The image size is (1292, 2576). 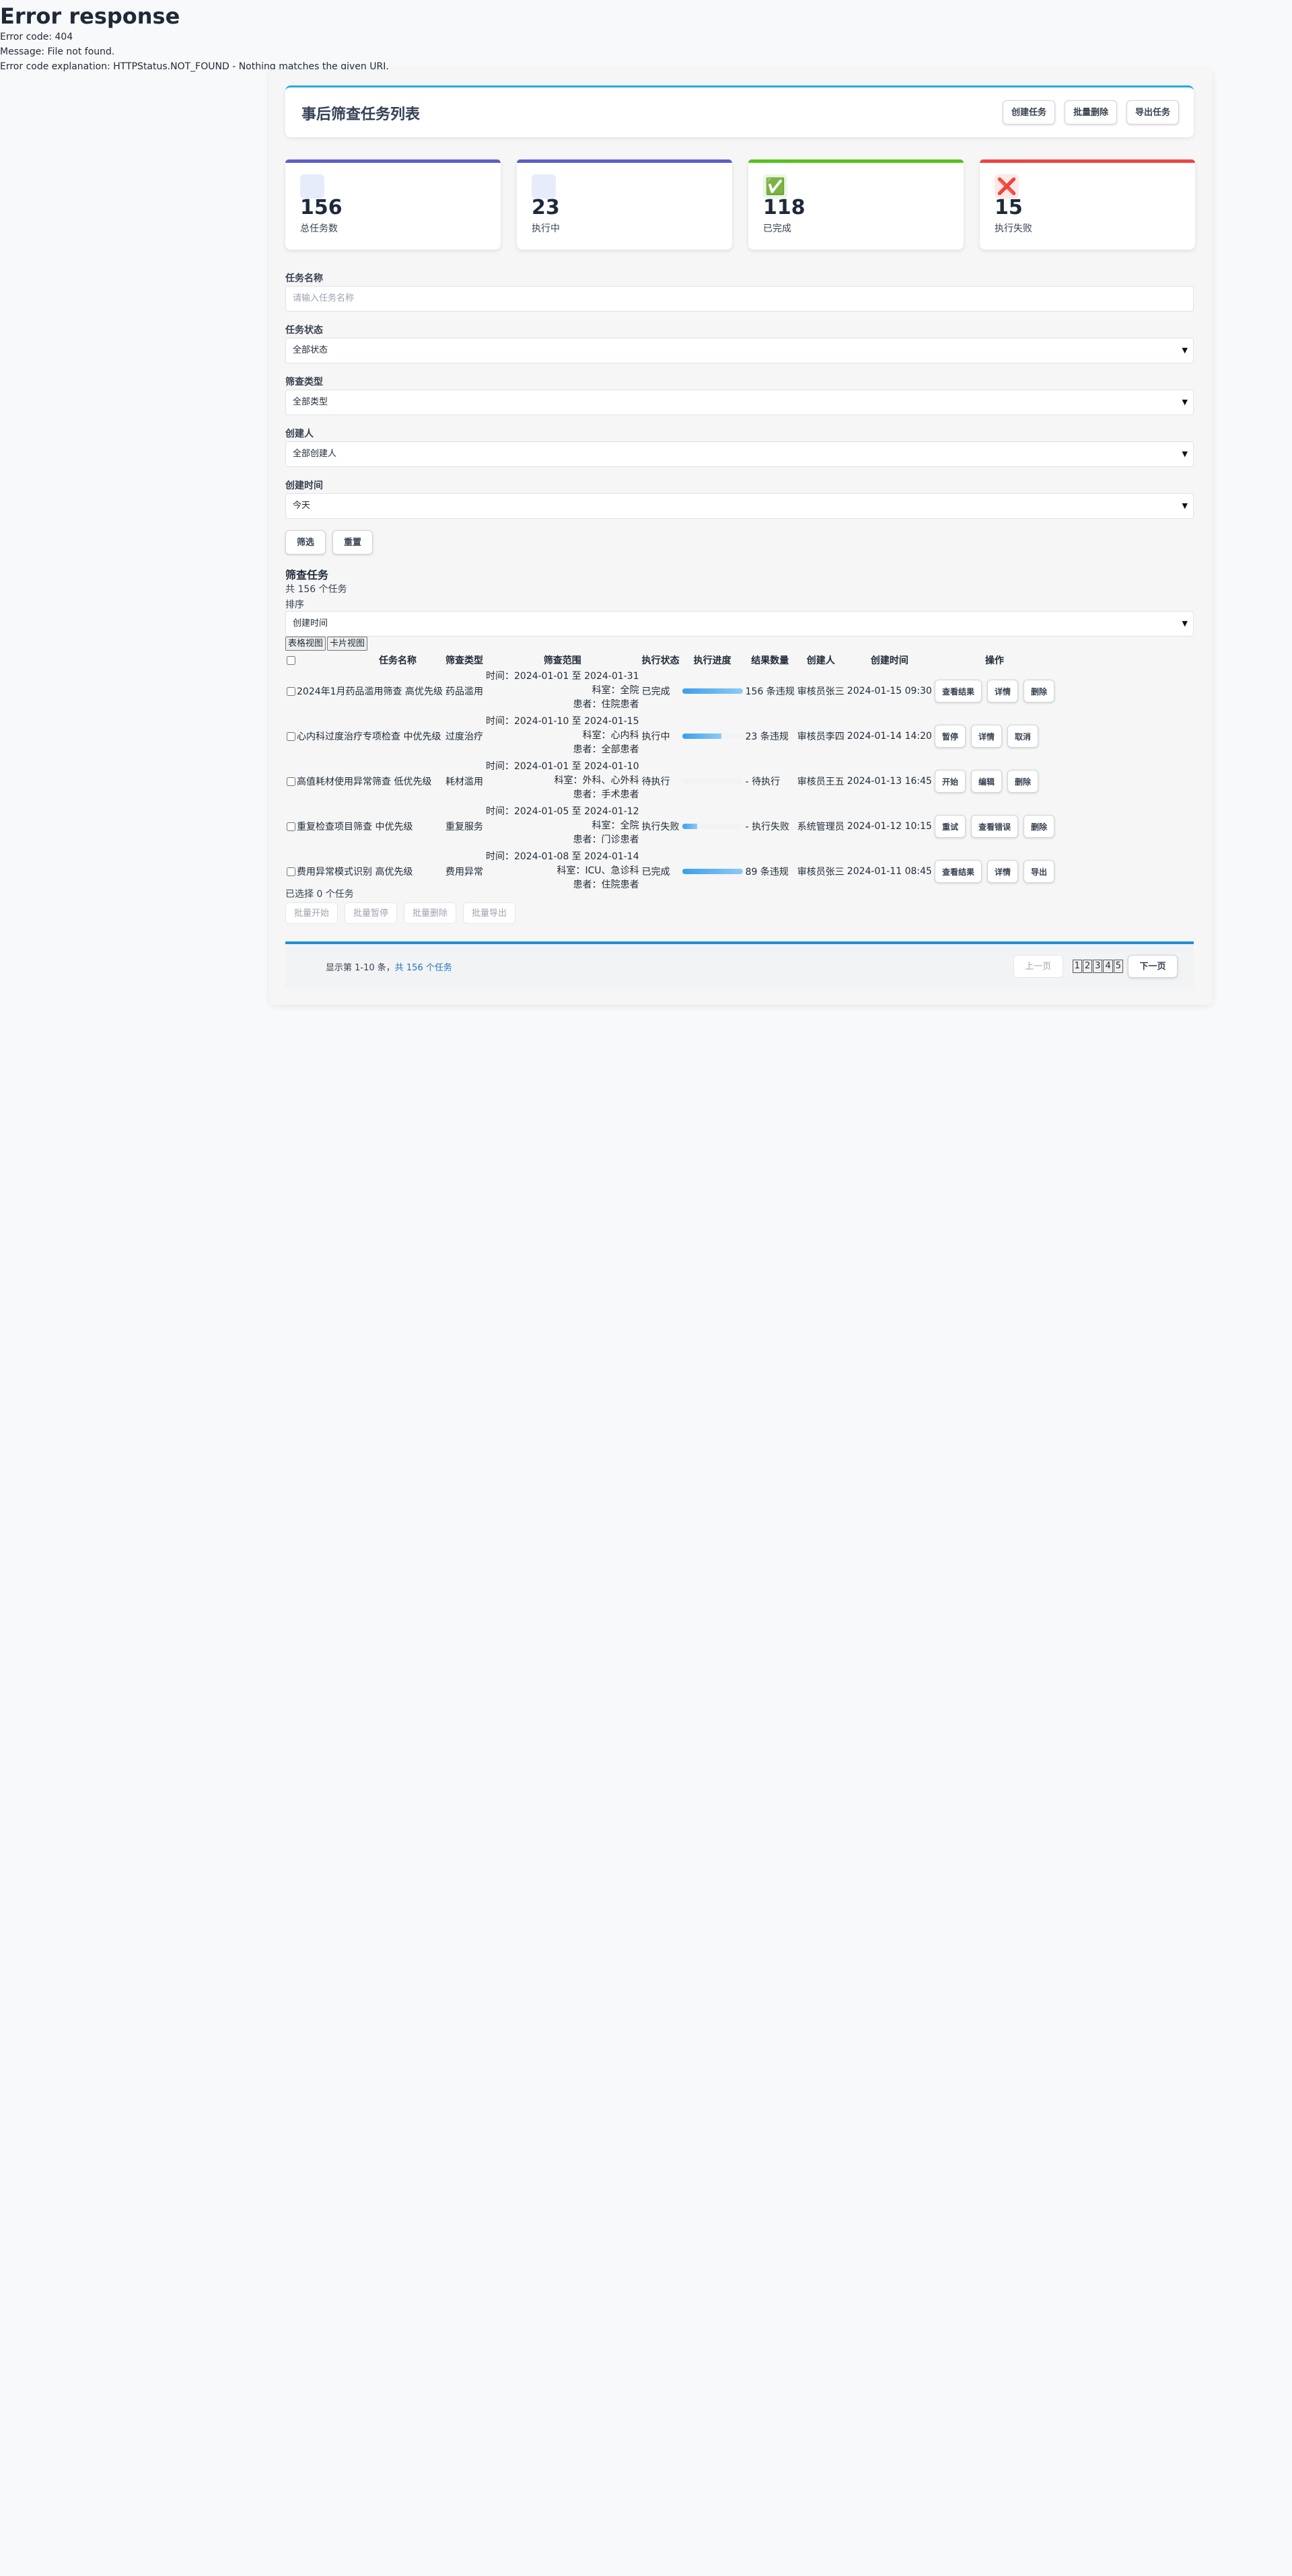 I want to click on row-action-button: 取消, so click(x=1023, y=736).